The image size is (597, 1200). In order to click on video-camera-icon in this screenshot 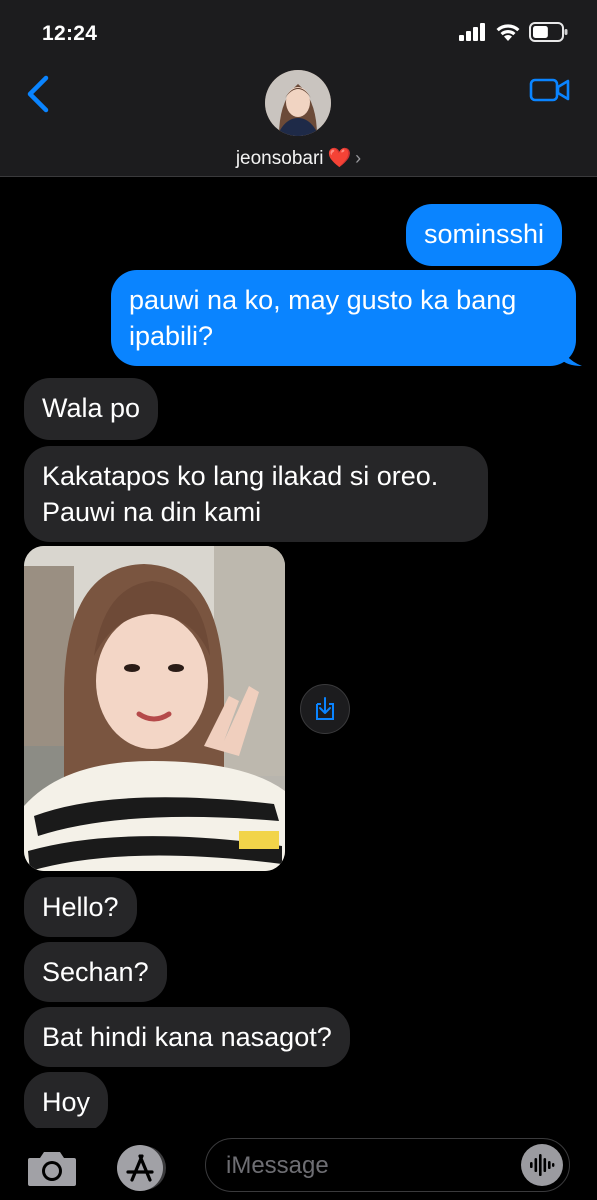, I will do `click(550, 90)`.